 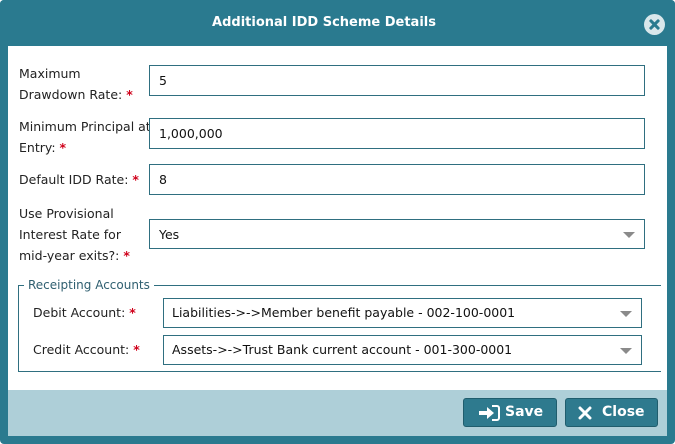 I want to click on max-drawdown-label-text: Maximum Drawdown Rate:, so click(x=71, y=84).